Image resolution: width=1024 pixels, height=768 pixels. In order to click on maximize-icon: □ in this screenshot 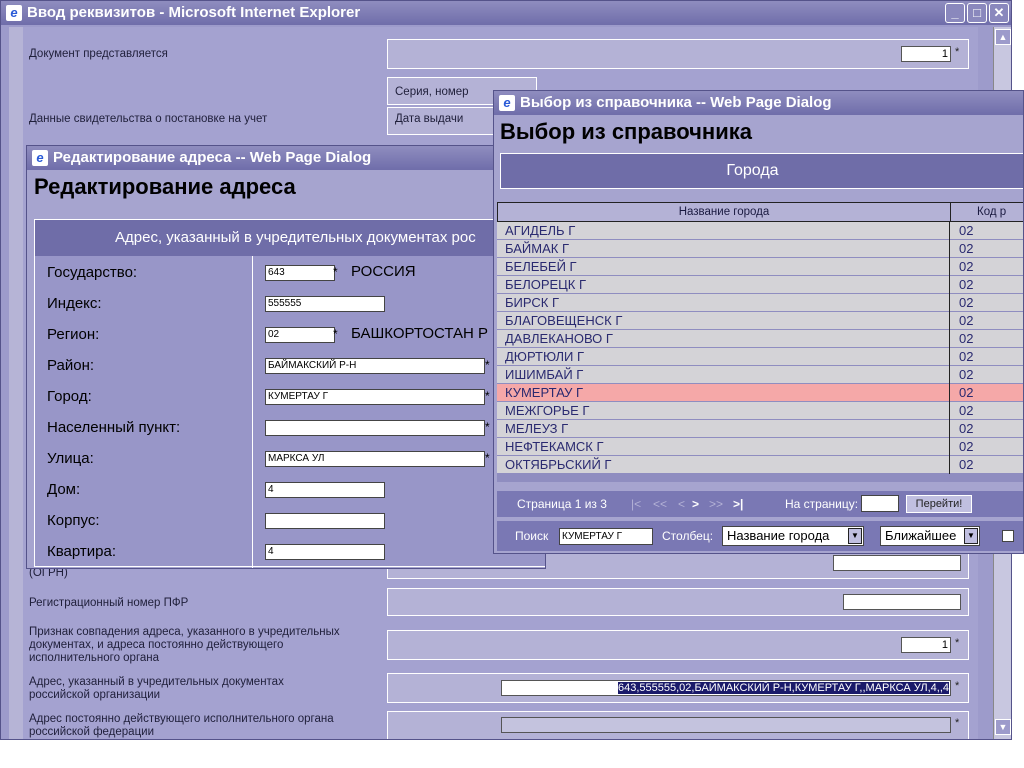, I will do `click(977, 13)`.